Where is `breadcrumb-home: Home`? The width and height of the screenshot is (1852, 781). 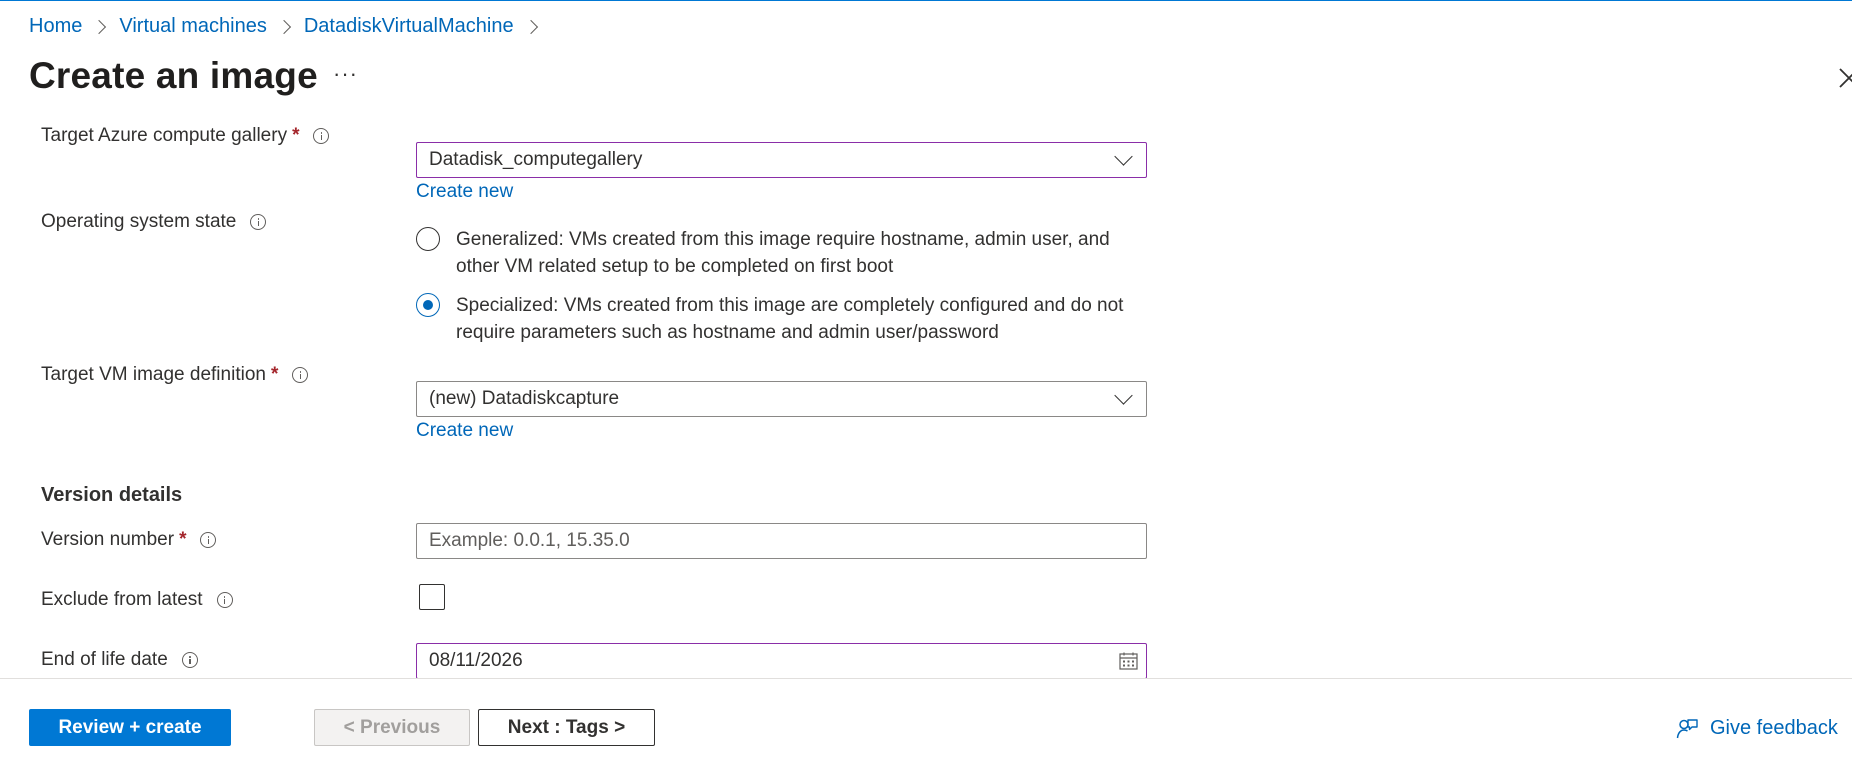 breadcrumb-home: Home is located at coordinates (55, 26).